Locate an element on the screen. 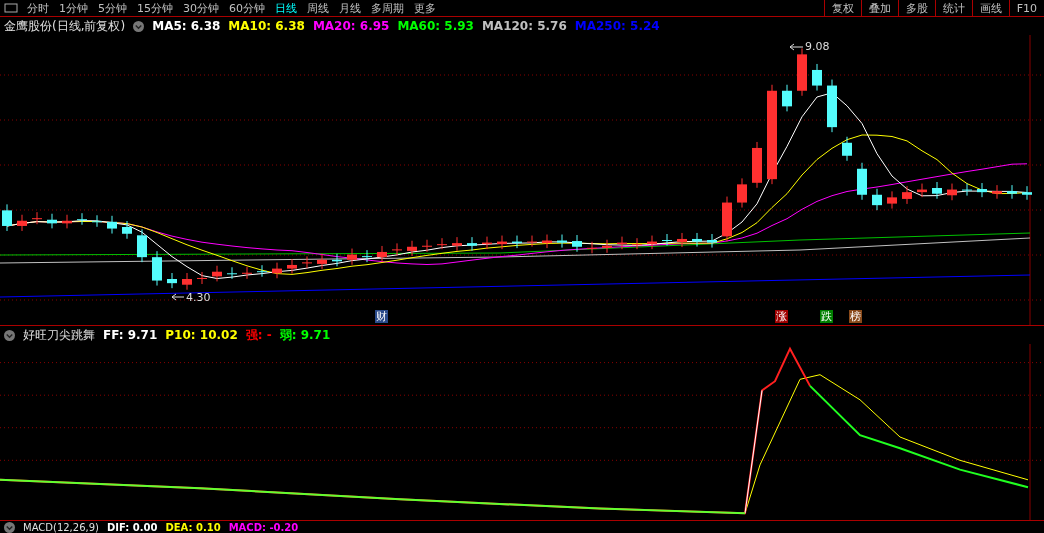 This screenshot has height=533, width=1044. period-tab: 1分钟 is located at coordinates (73, 8).